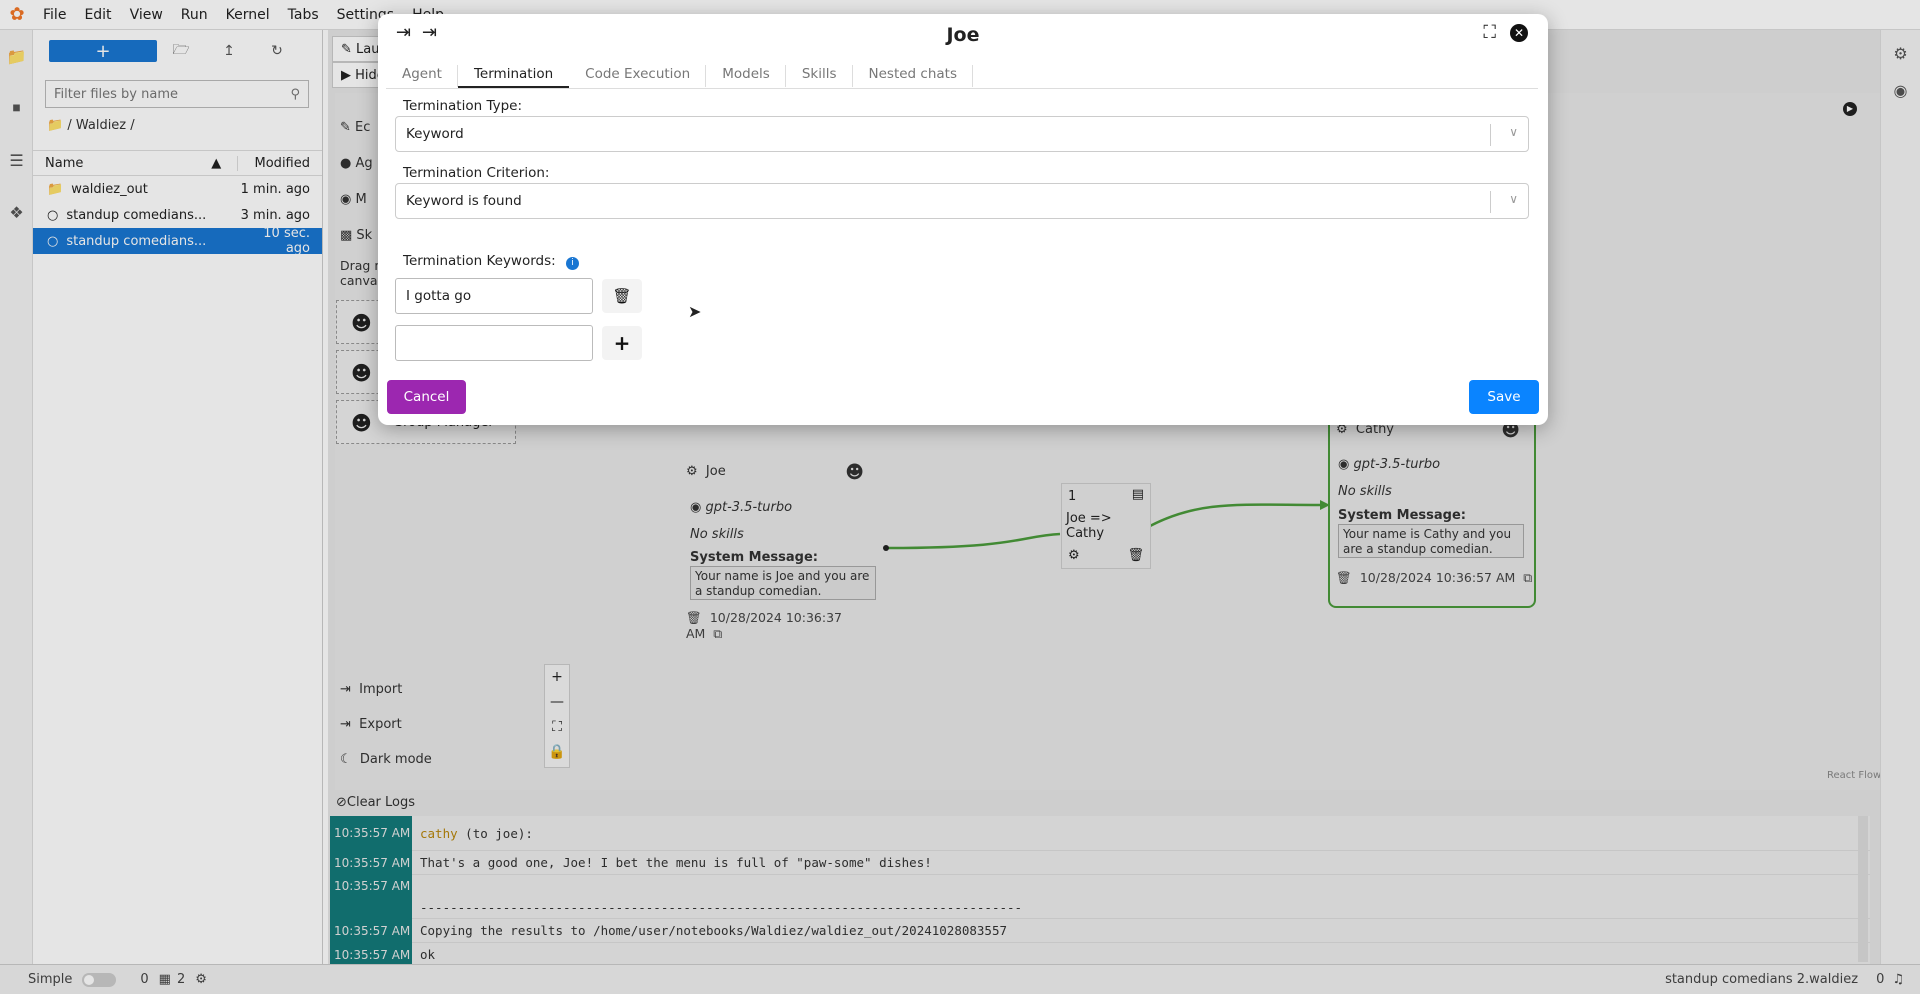 Image resolution: width=1920 pixels, height=994 pixels. Describe the element at coordinates (572, 263) in the screenshot. I see `info-icon: i` at that location.